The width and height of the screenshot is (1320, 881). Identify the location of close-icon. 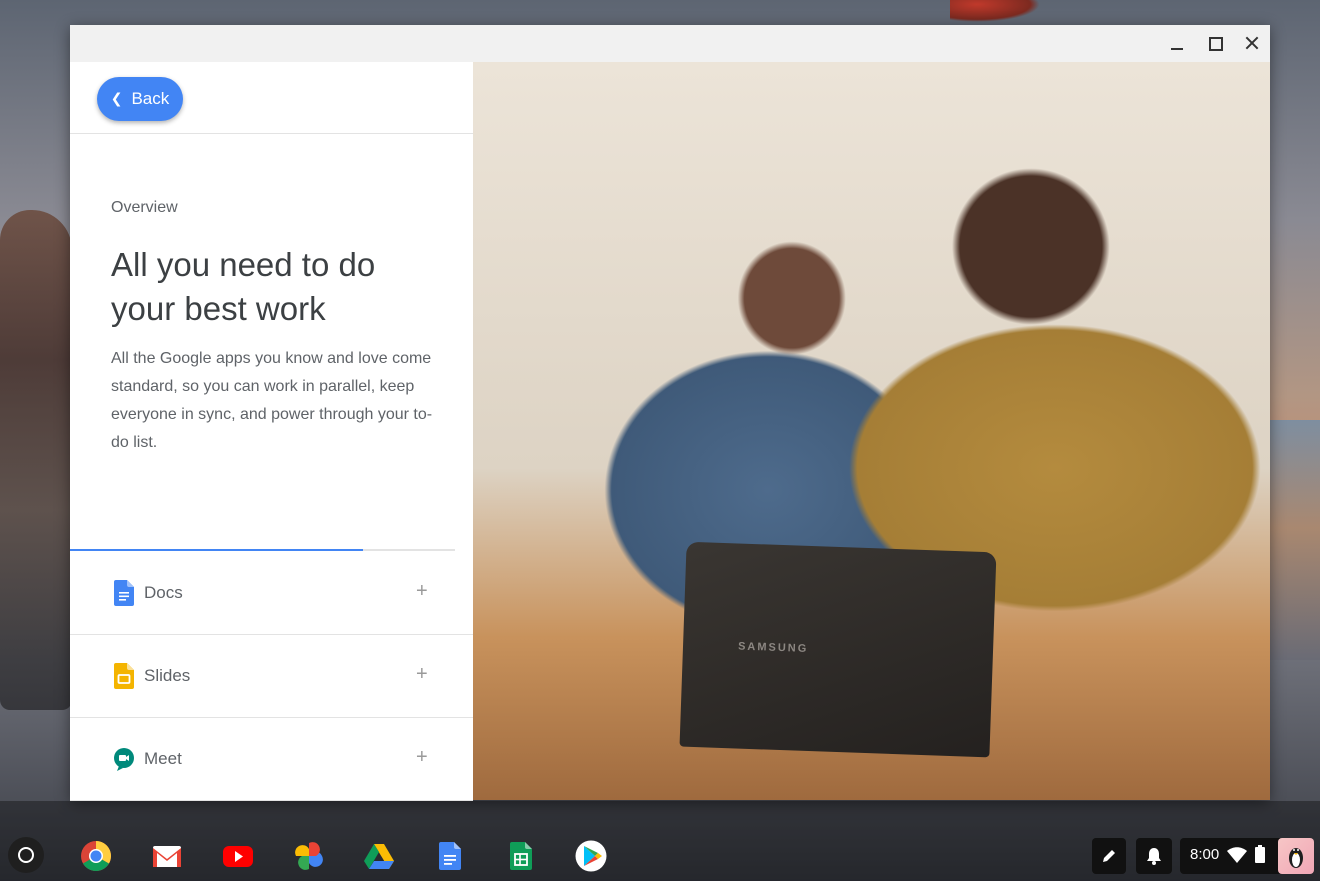
(1252, 43).